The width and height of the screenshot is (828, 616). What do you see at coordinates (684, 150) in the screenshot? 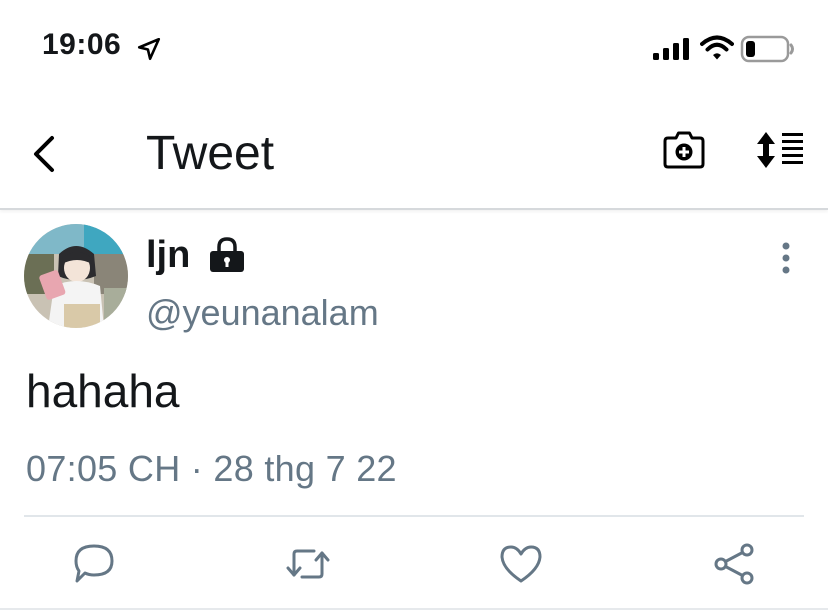
I see `camera-add-icon` at bounding box center [684, 150].